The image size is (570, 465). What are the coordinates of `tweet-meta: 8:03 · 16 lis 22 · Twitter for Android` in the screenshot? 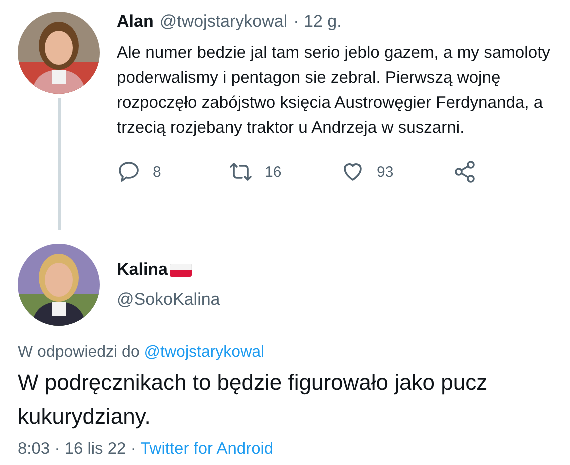 It's located at (146, 449).